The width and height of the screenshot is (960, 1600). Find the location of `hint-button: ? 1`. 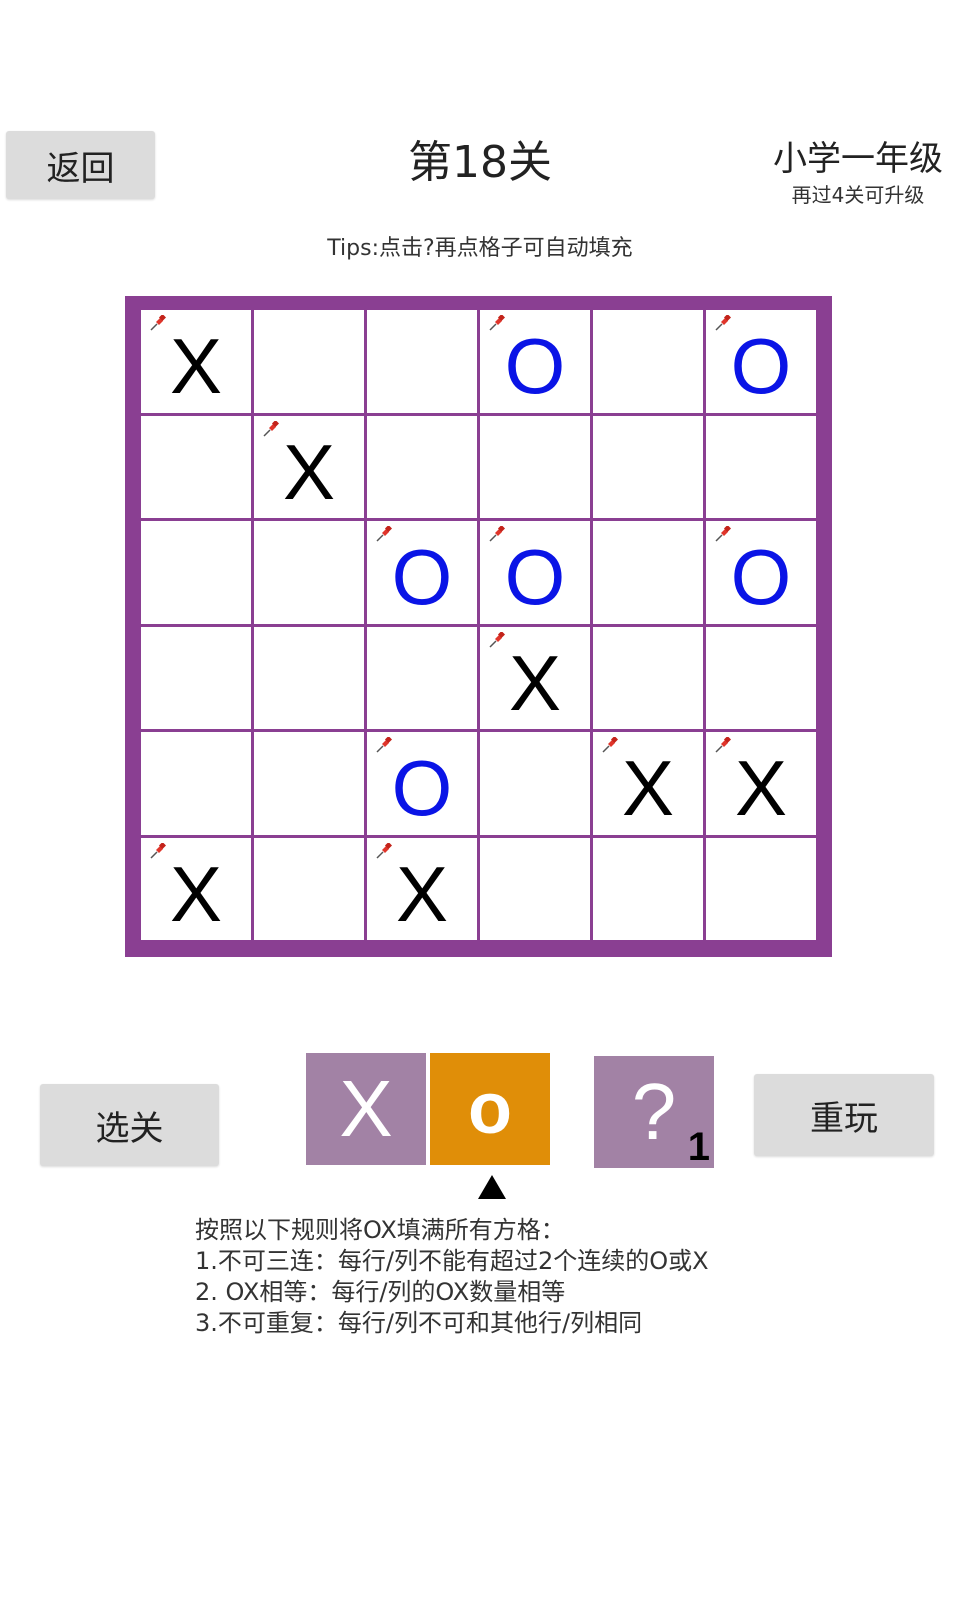

hint-button: ? 1 is located at coordinates (654, 1112).